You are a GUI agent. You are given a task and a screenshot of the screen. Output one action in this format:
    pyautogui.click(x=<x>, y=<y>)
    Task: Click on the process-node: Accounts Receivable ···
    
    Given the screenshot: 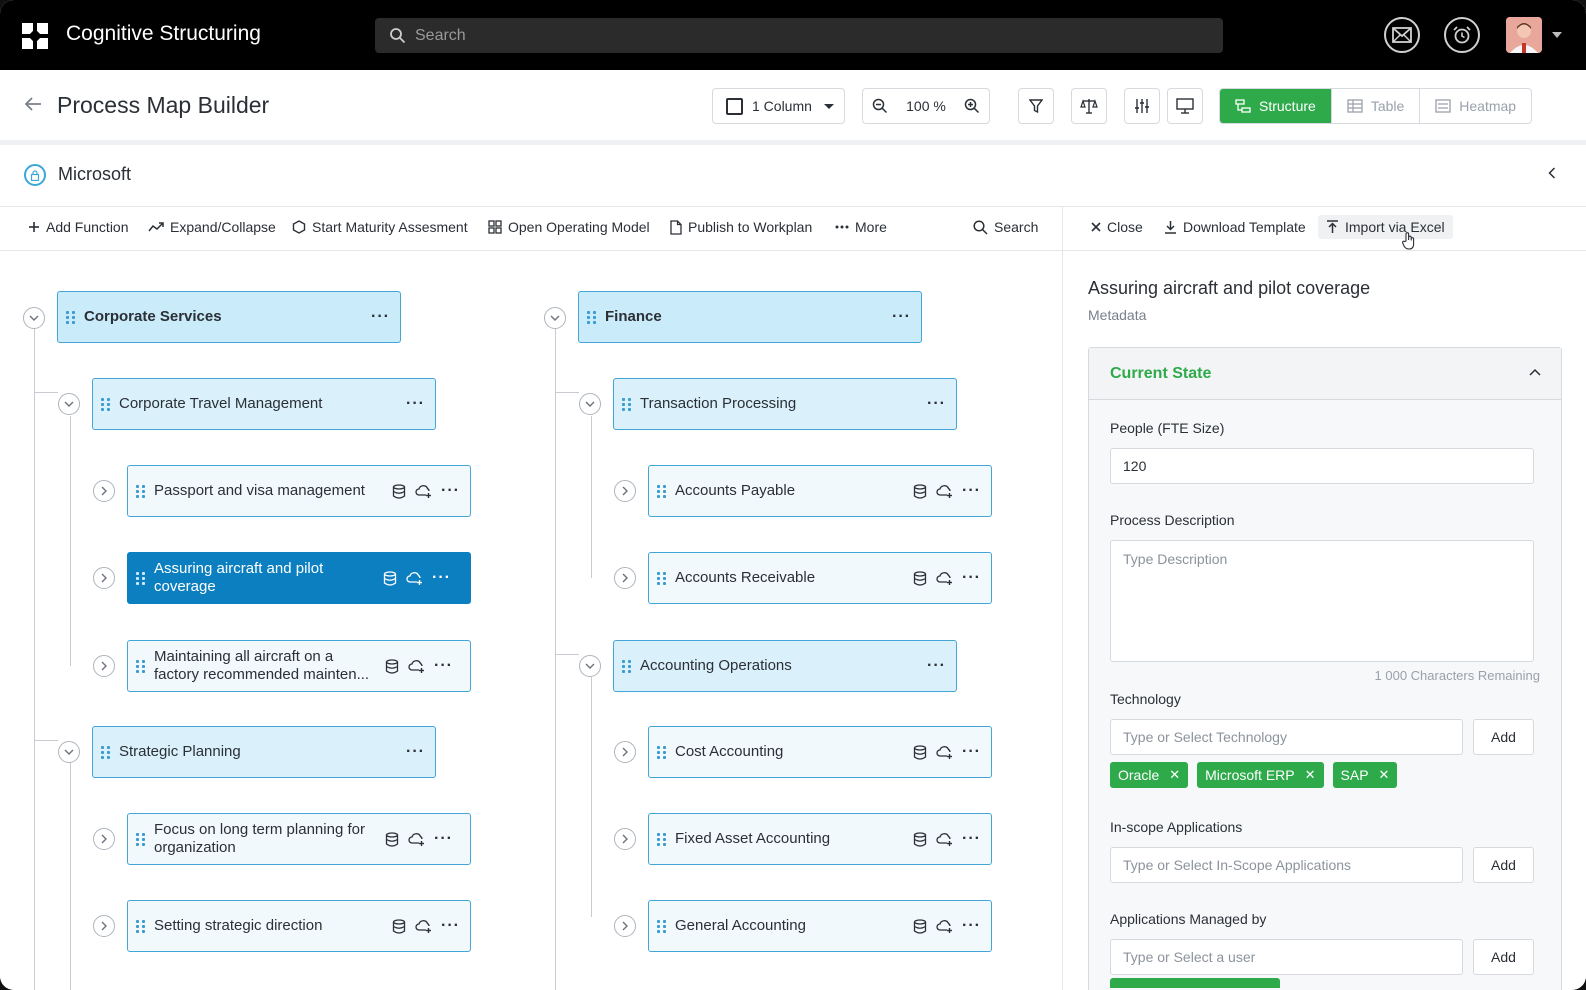 What is the action you would take?
    pyautogui.click(x=820, y=578)
    